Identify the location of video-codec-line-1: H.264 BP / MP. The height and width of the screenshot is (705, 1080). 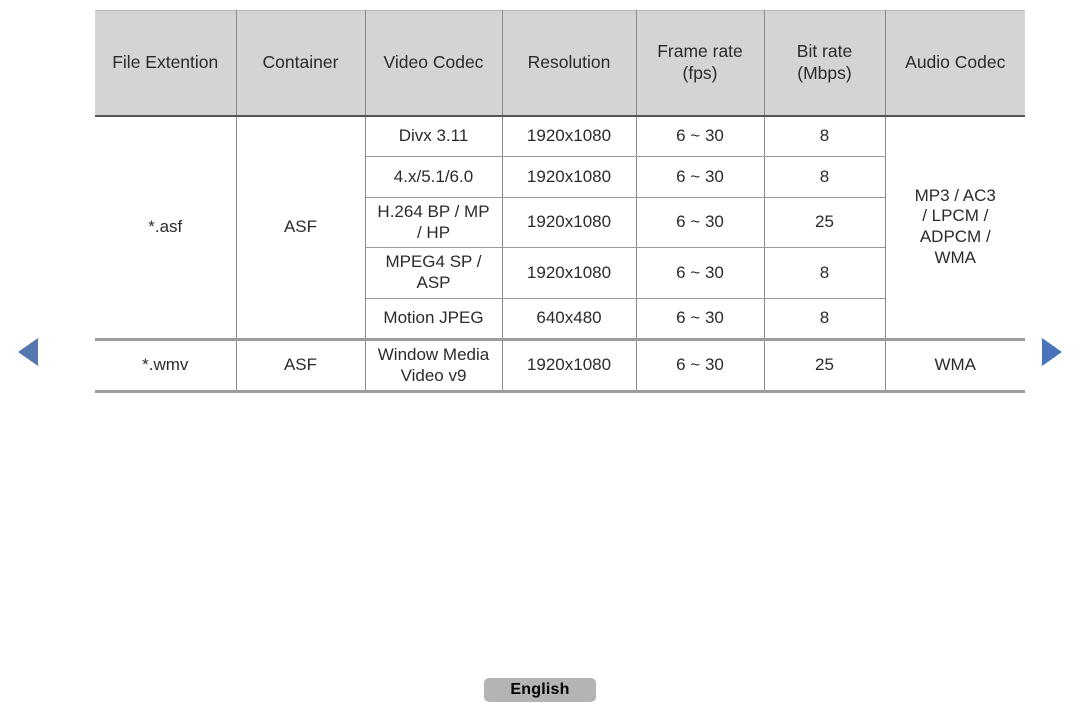
(433, 211).